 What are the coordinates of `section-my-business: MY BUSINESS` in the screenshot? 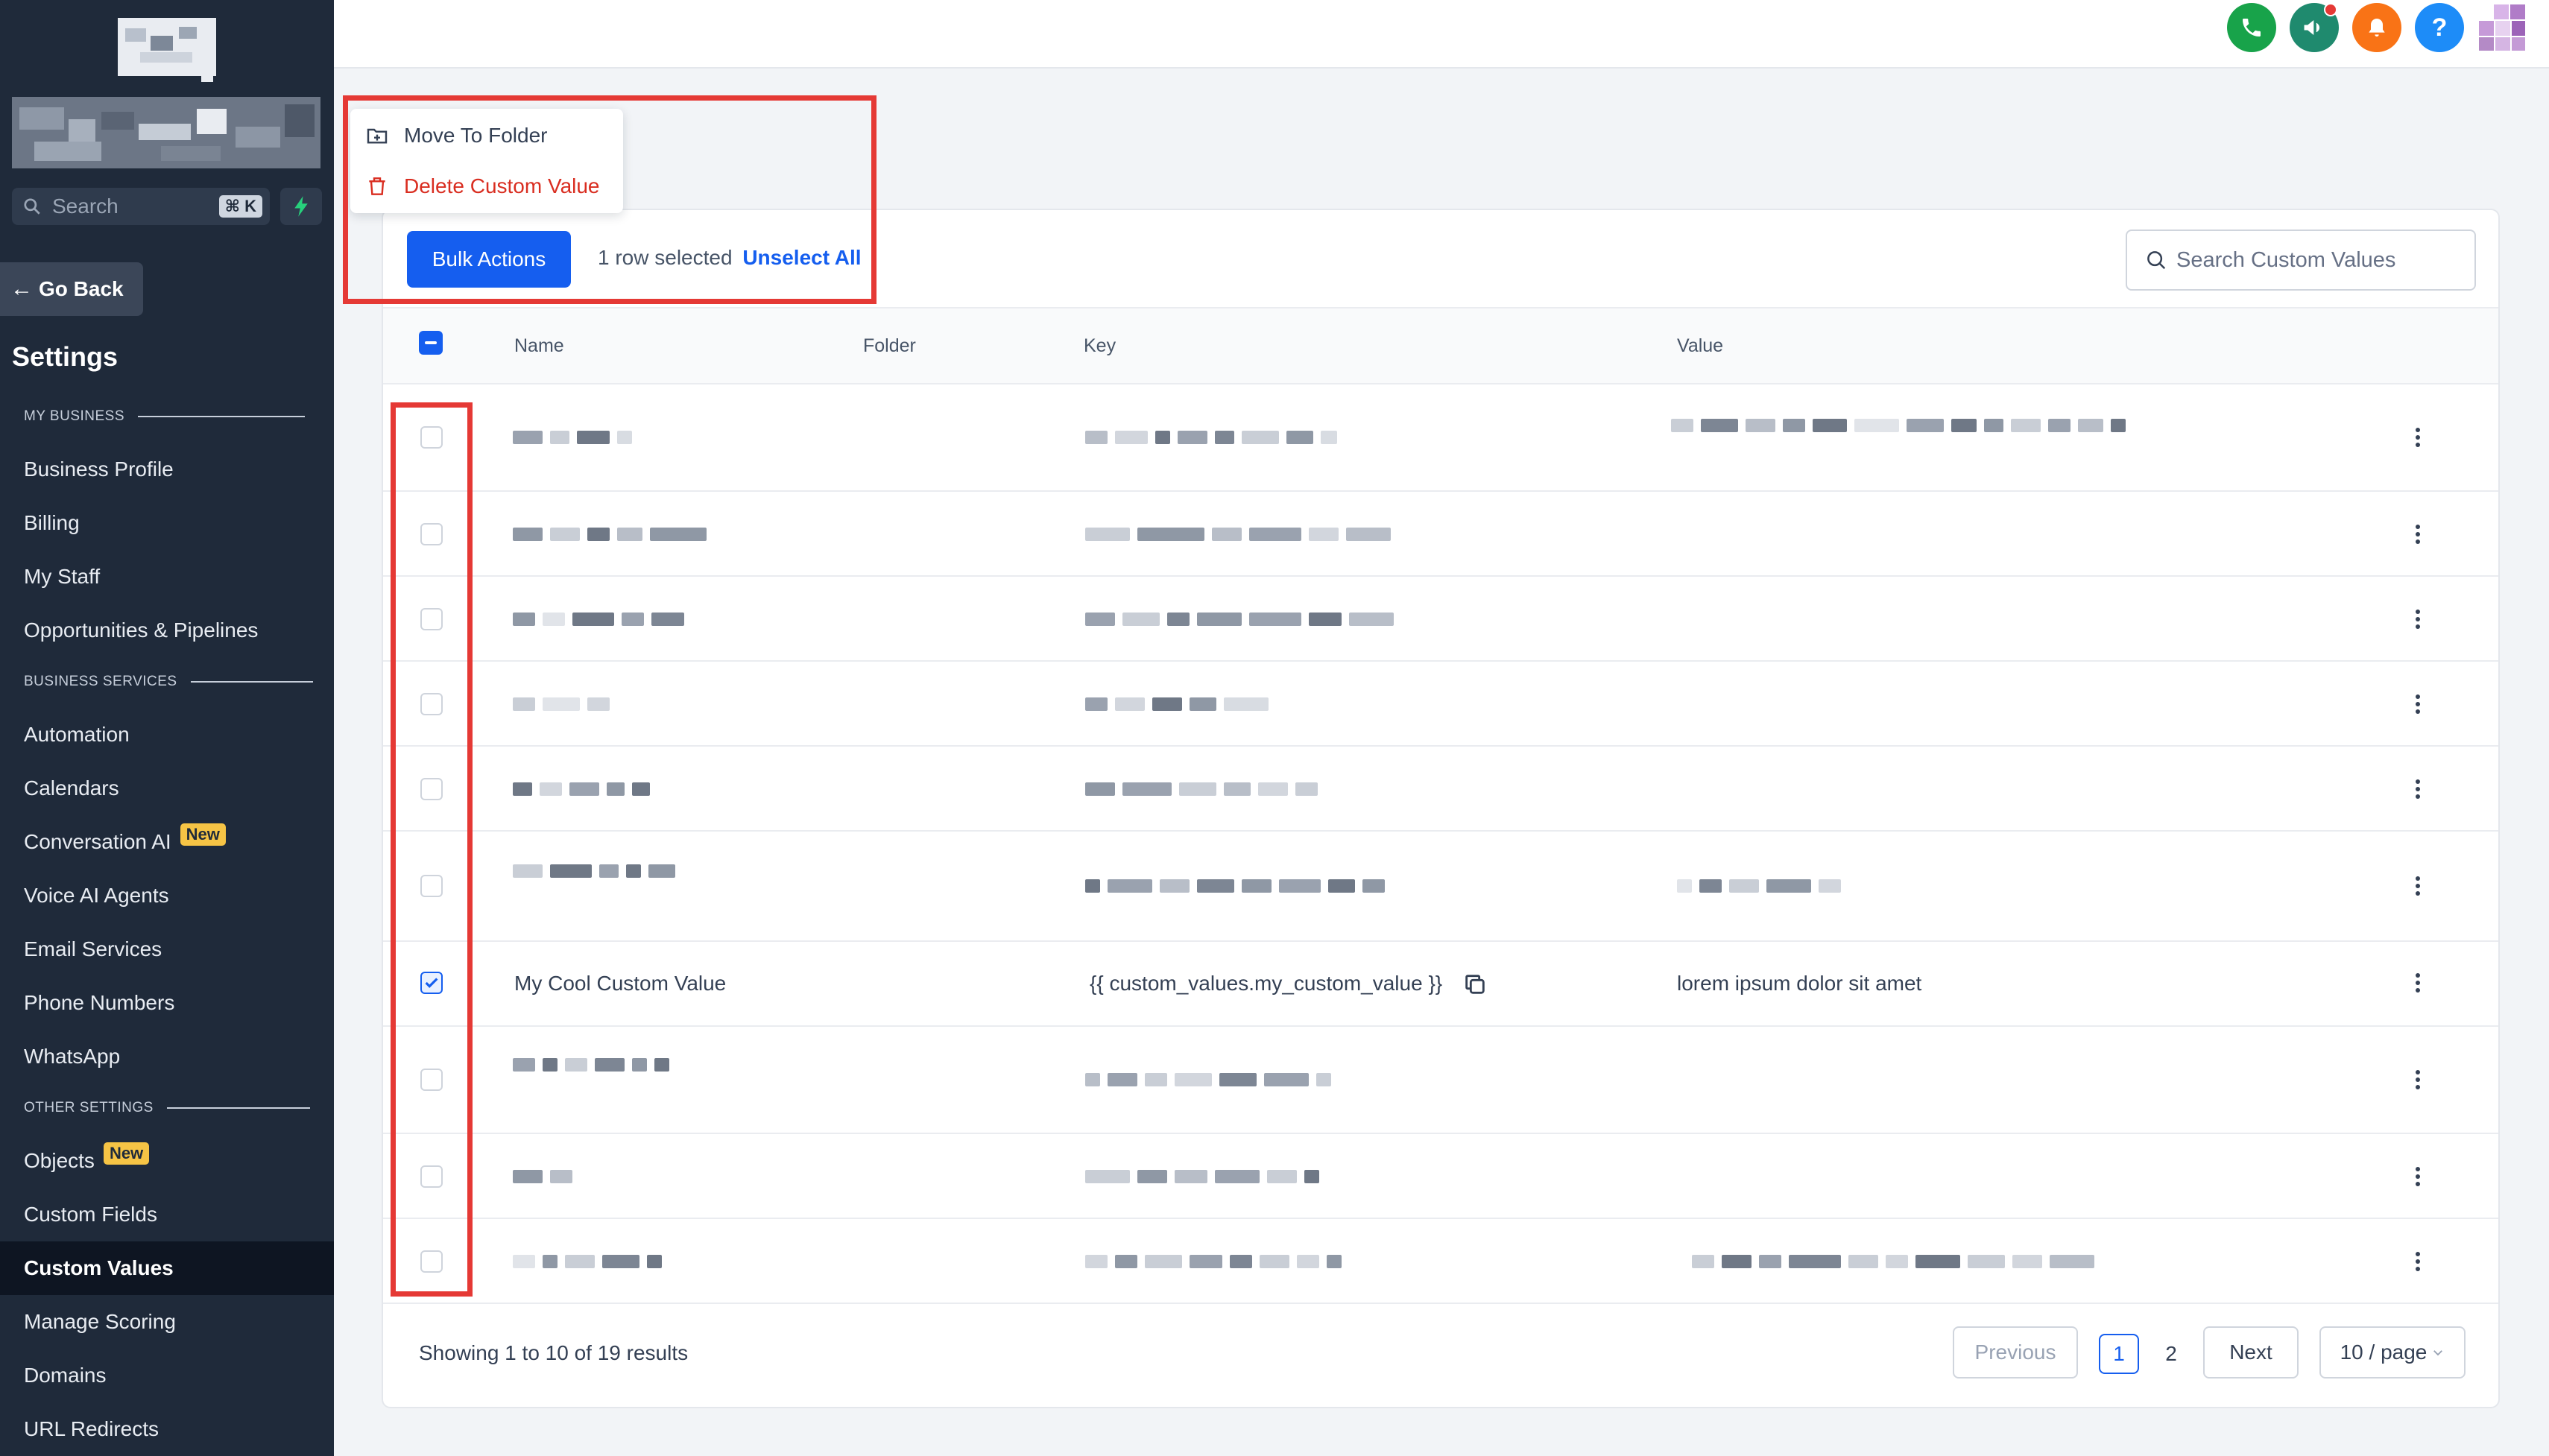 It's located at (165, 416).